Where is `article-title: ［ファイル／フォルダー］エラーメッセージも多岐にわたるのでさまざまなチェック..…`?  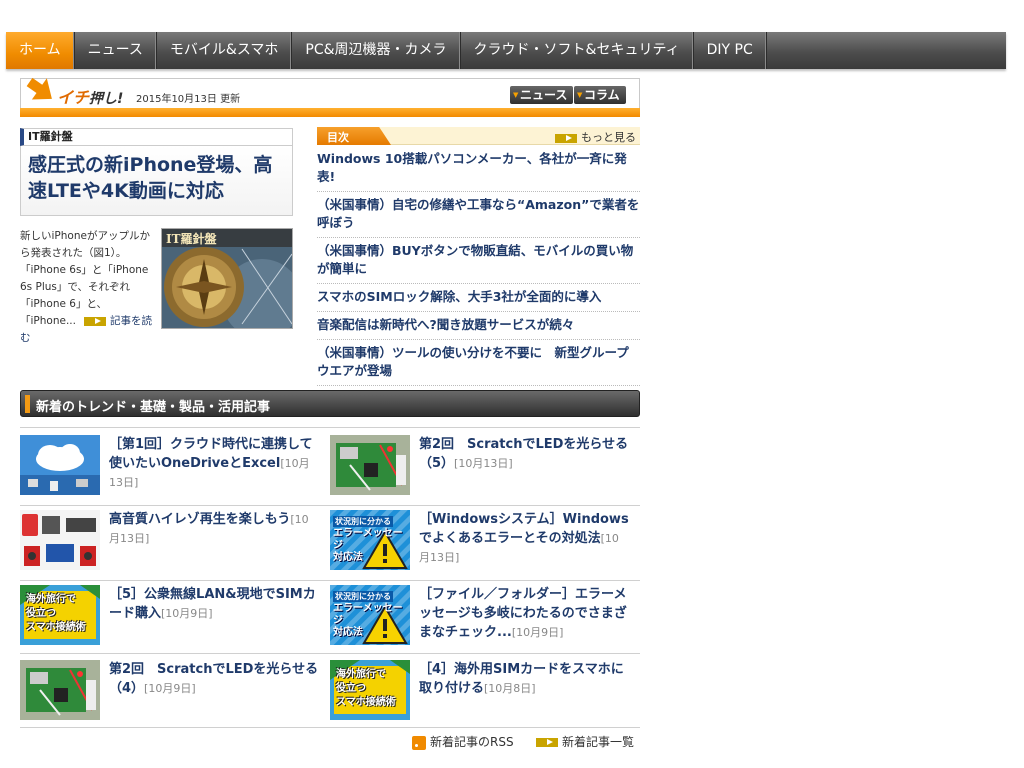 article-title: ［ファイル／フォルダー］エラーメッセージも多岐にわたるのでさまざまなチェック..… is located at coordinates (524, 613).